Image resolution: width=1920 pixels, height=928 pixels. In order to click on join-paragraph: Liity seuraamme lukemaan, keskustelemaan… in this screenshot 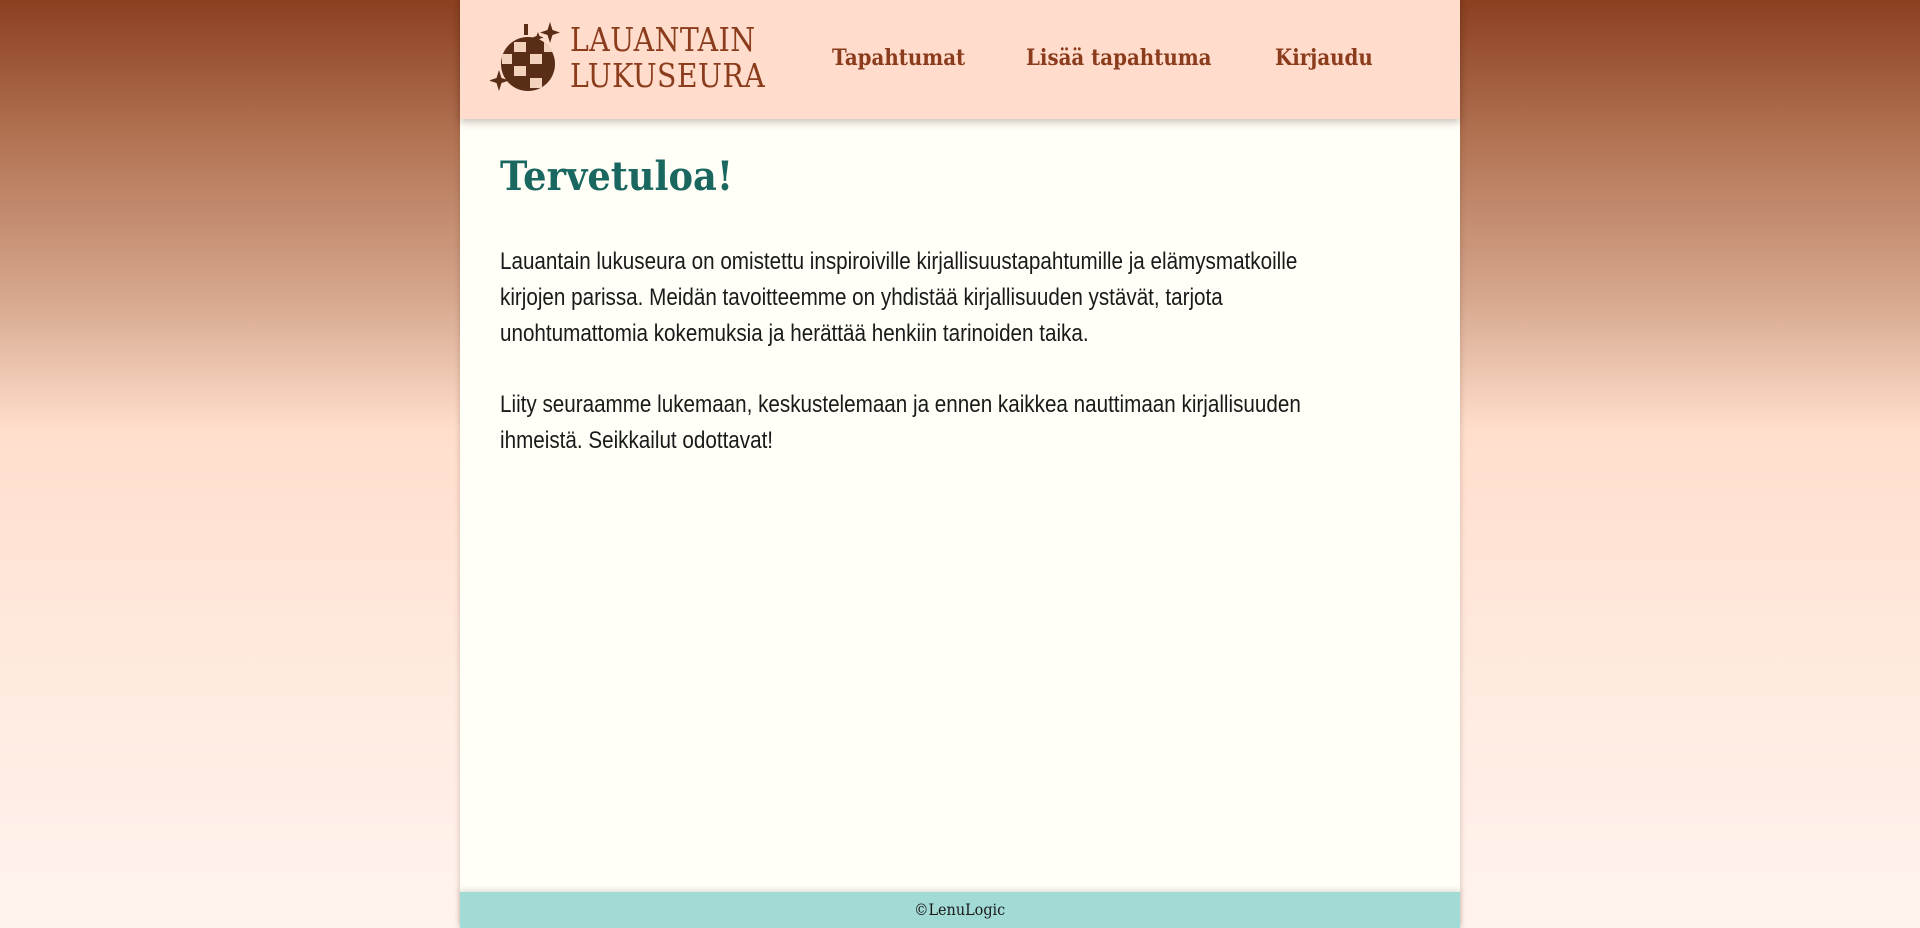, I will do `click(900, 422)`.